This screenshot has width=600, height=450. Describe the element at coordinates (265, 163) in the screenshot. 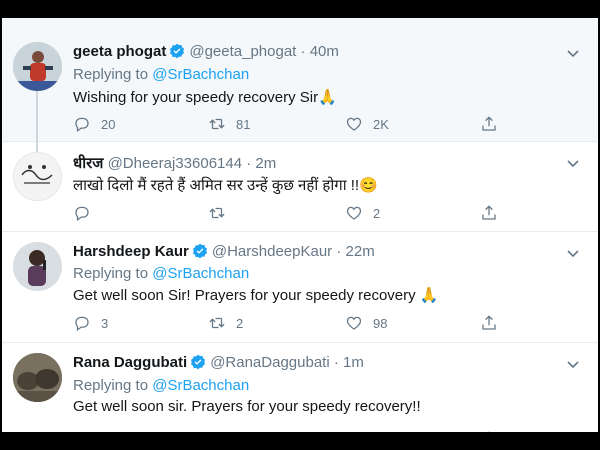

I see `timestamp: 2m` at that location.